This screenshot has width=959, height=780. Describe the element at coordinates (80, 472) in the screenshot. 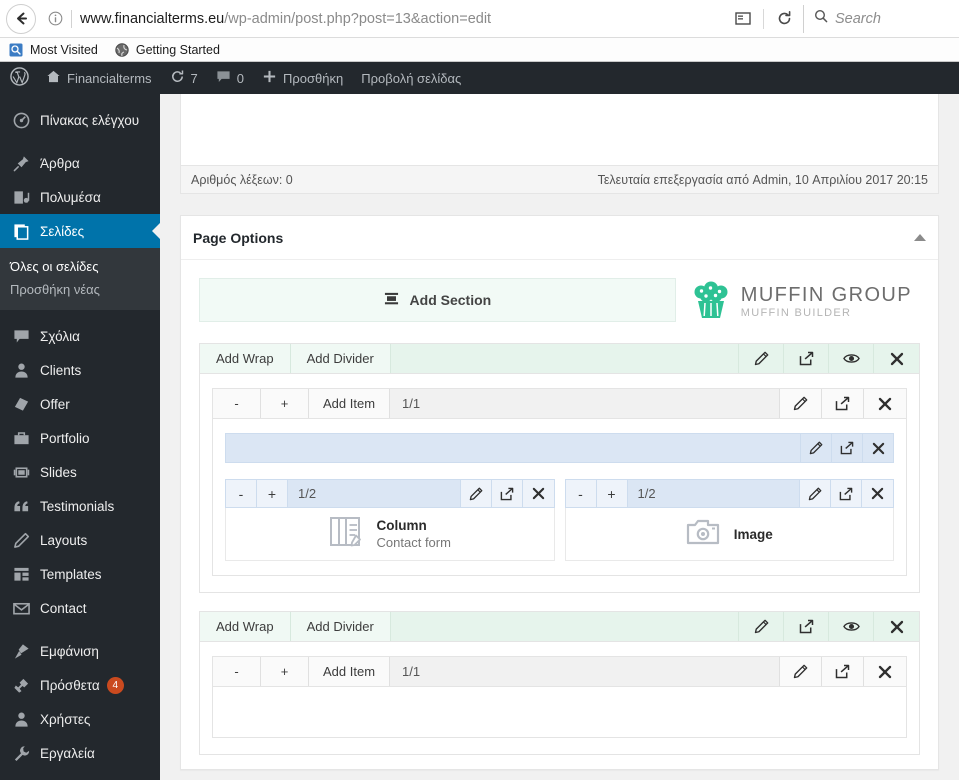

I see `sidebar-item-slides: Slides` at that location.